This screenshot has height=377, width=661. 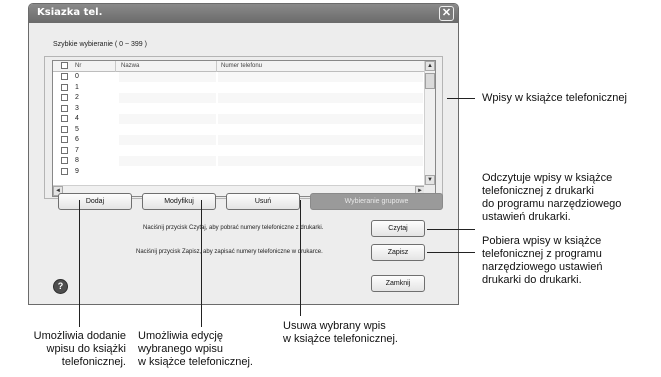 I want to click on table-row: 7, so click(x=239, y=151).